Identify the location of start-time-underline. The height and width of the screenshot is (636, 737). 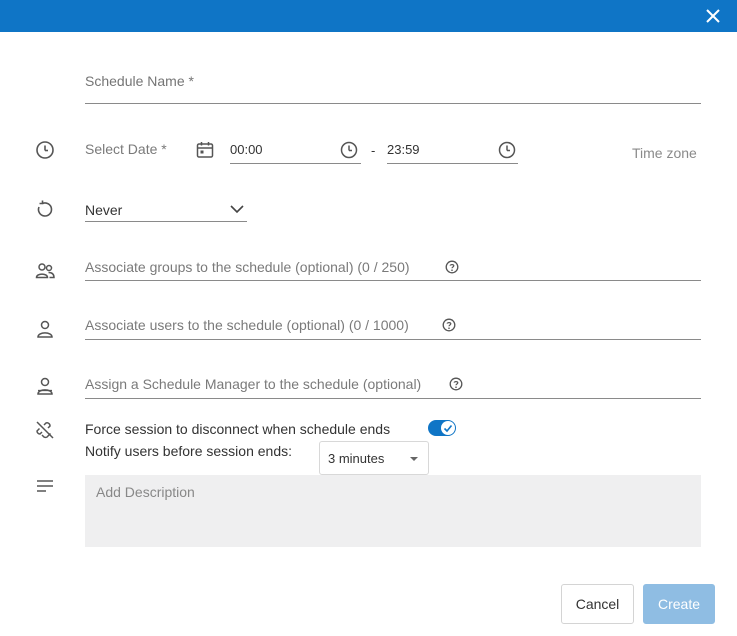
(295, 163).